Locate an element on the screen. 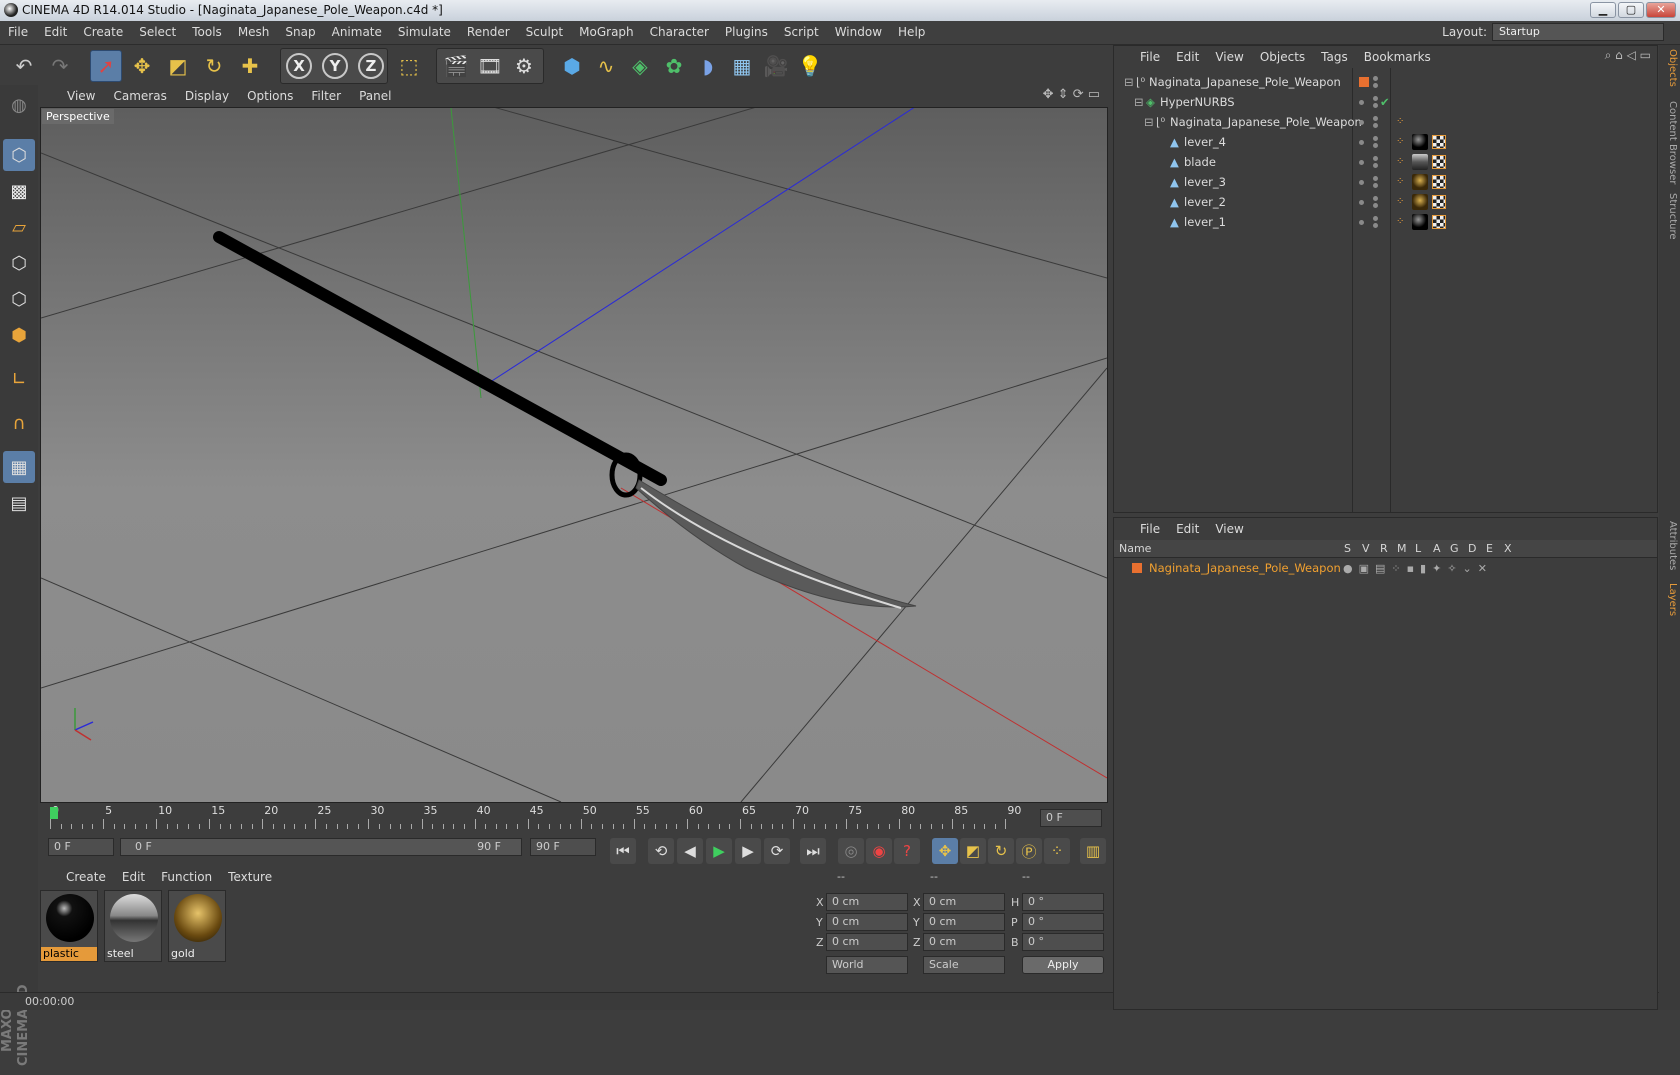  key-parameter-icon: Ⓟ is located at coordinates (1029, 851).